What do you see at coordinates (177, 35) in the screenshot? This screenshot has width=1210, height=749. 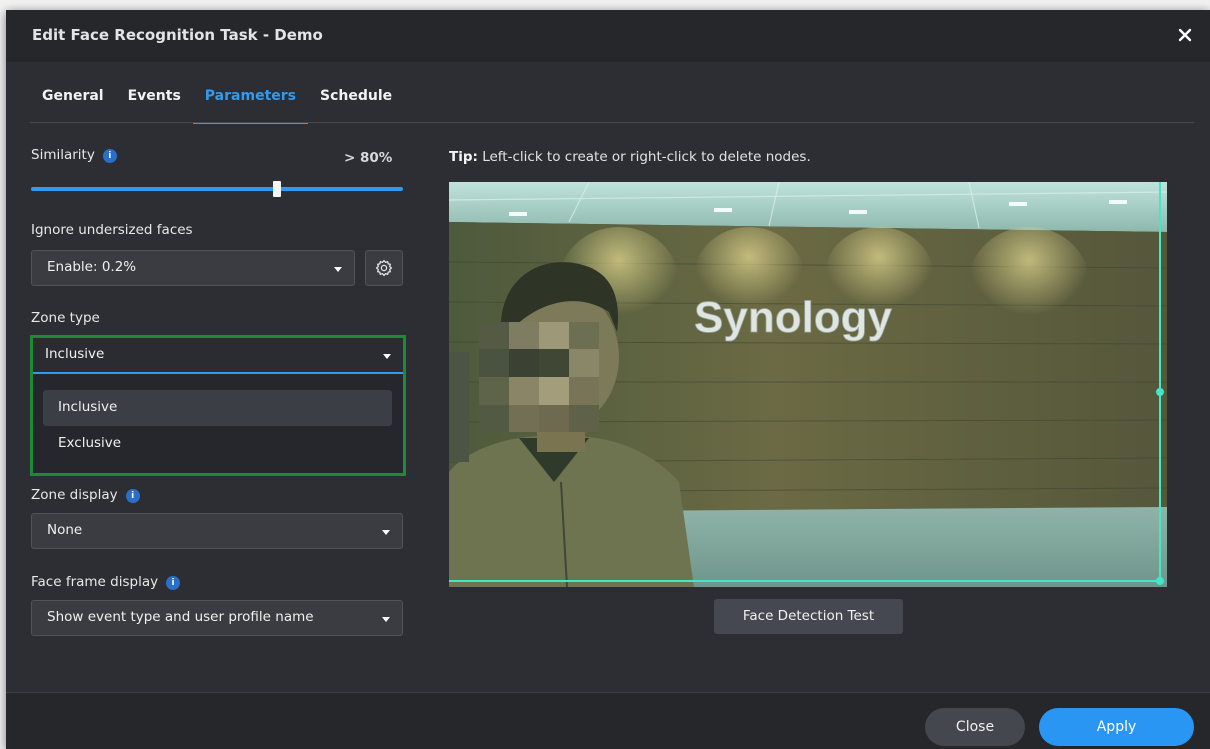 I see `dialog-title: Edit Face Recognition Task - Demo` at bounding box center [177, 35].